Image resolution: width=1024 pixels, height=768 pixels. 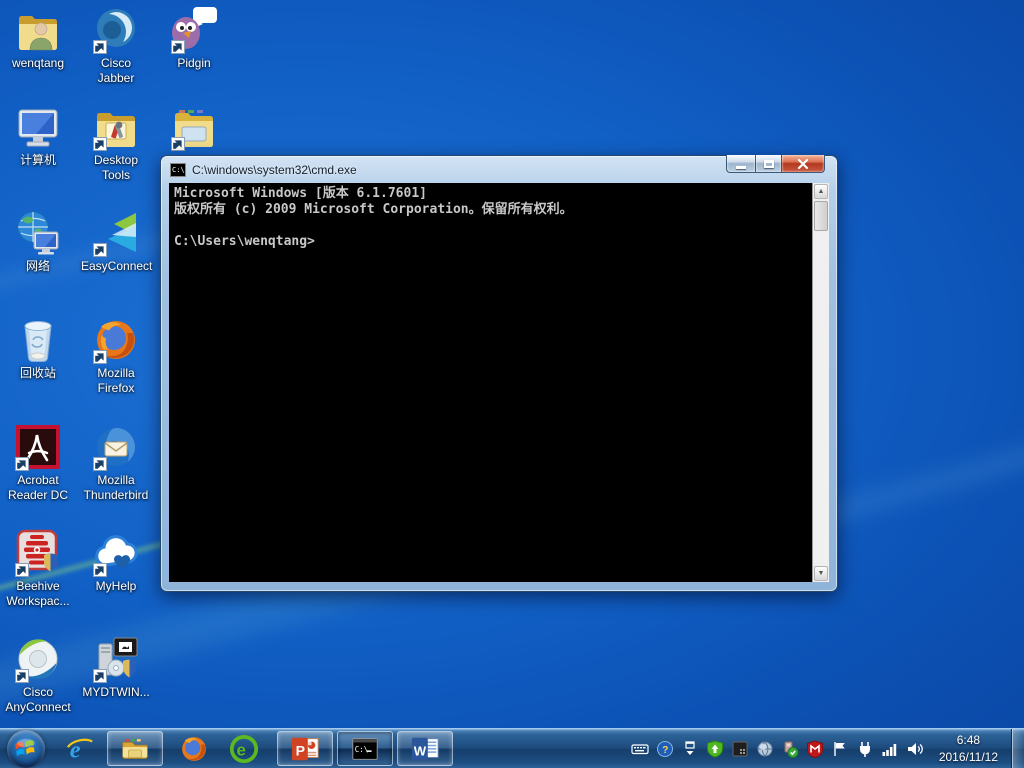 What do you see at coordinates (38, 700) in the screenshot?
I see `icon-label: Cisco AnyConnect` at bounding box center [38, 700].